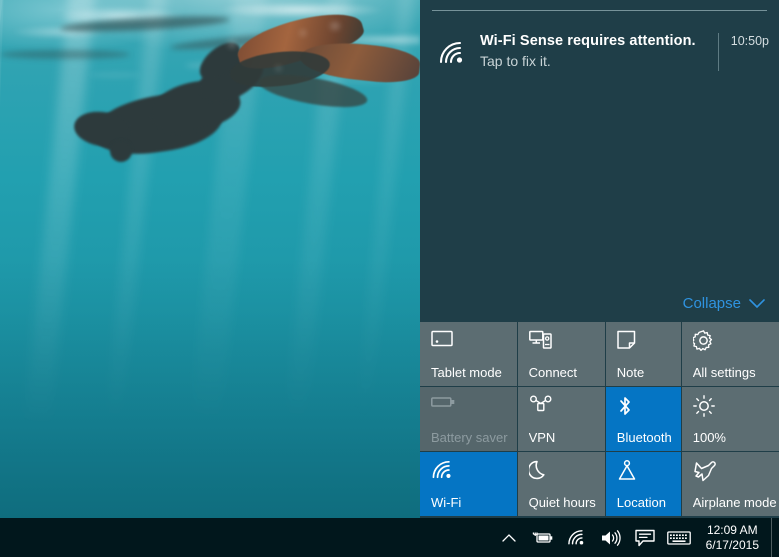 The image size is (779, 557). What do you see at coordinates (562, 407) in the screenshot?
I see `vpn-icon` at bounding box center [562, 407].